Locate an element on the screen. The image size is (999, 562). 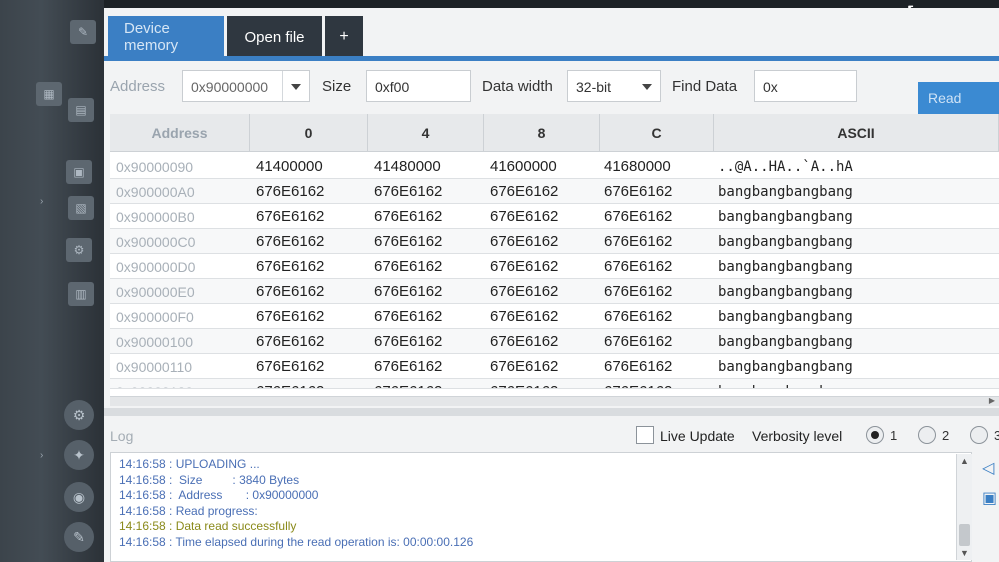
scroll-up-icon: ▲ is located at coordinates (964, 461).